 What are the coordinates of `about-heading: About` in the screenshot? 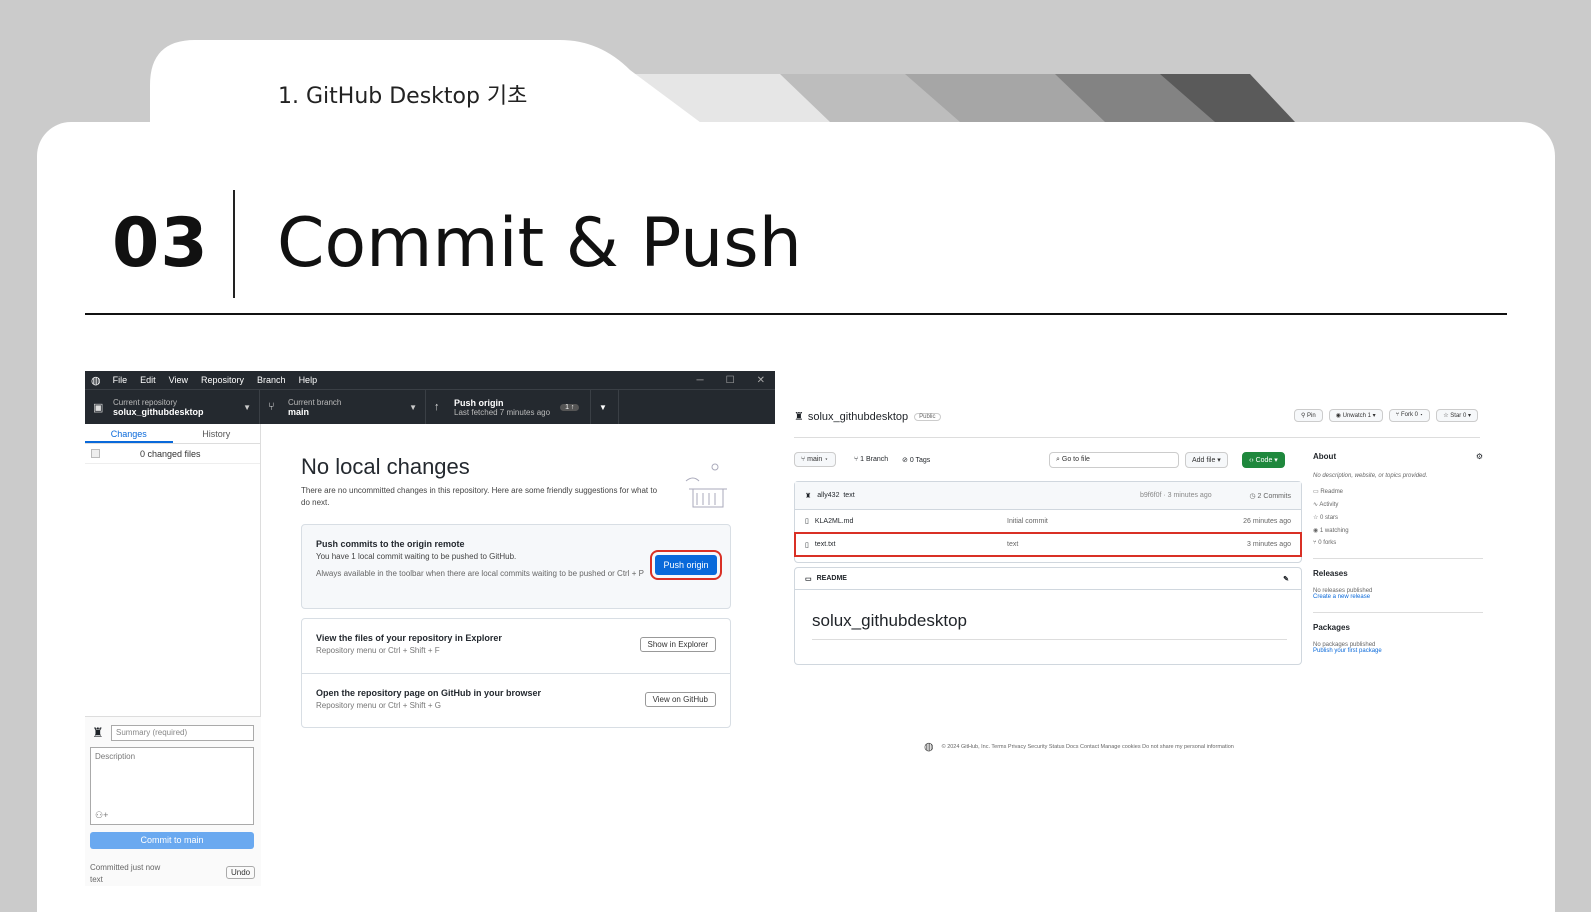 It's located at (1325, 456).